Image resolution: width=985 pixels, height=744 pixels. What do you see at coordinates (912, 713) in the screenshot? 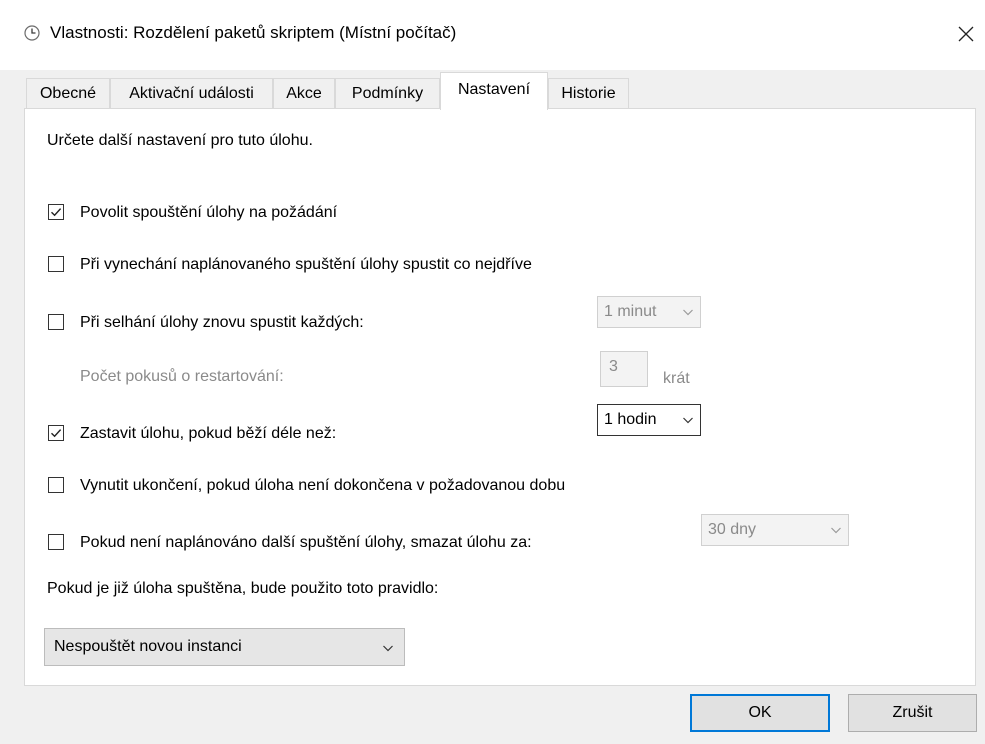
I see `cancel-button: Zrušit` at bounding box center [912, 713].